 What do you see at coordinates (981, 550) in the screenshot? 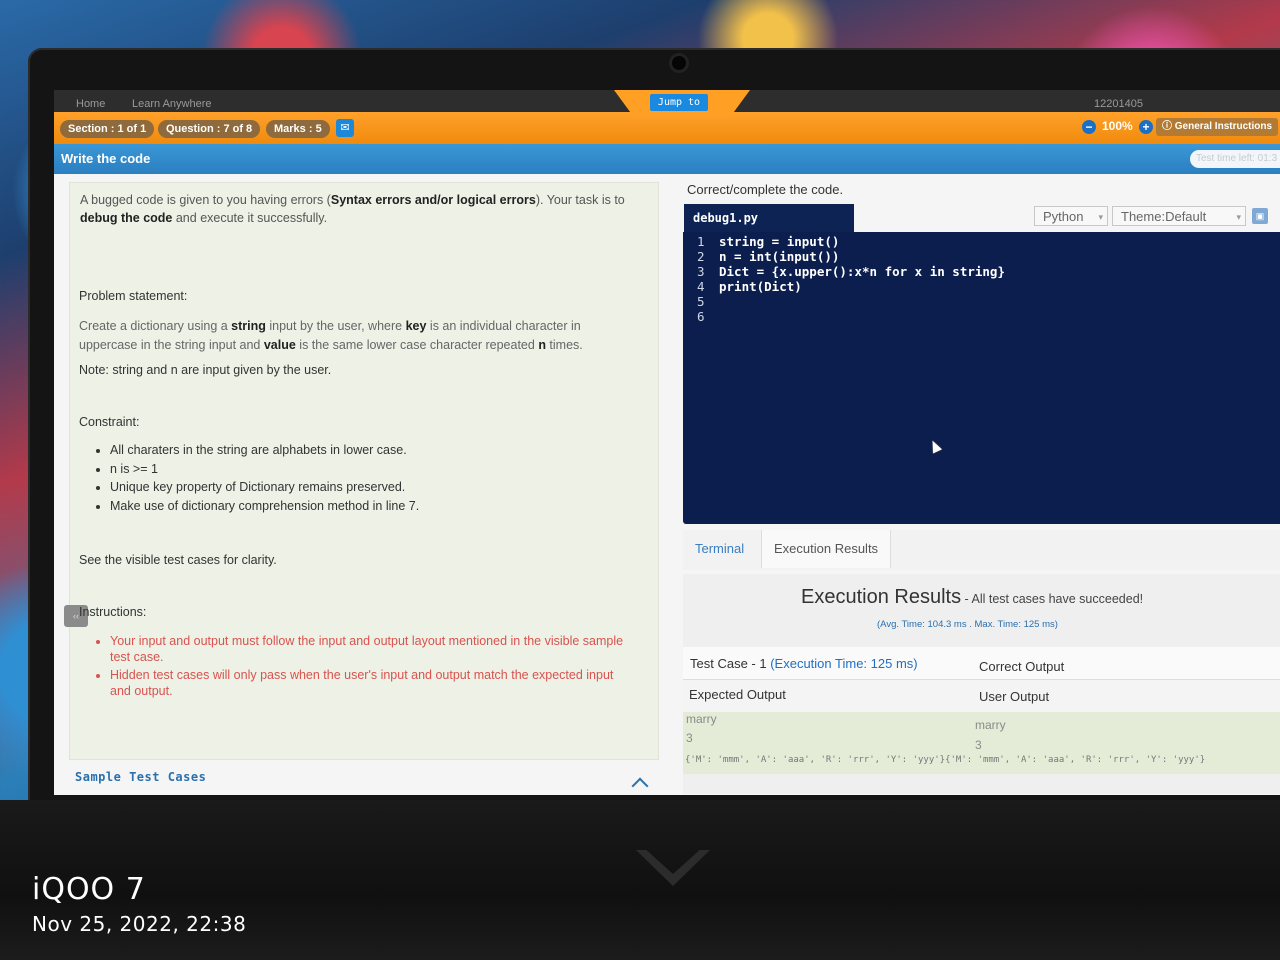
I see `output-tabs: Terminal Execution Results` at bounding box center [981, 550].